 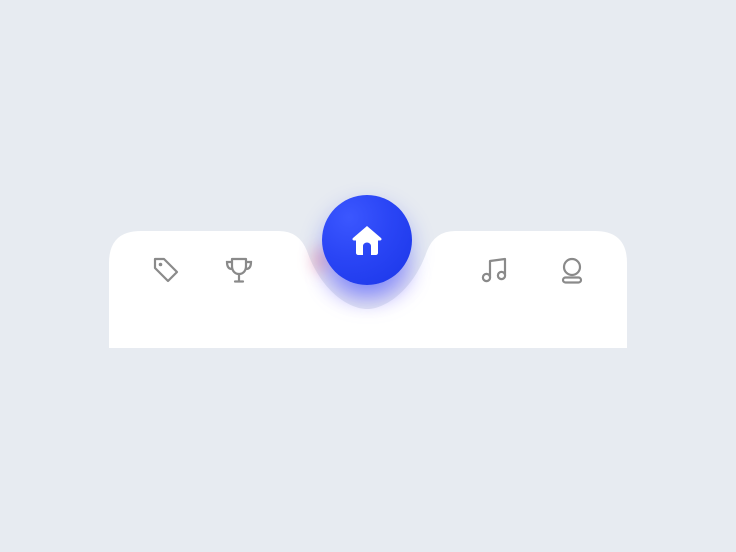 I want to click on tab-trophy, so click(x=239, y=270).